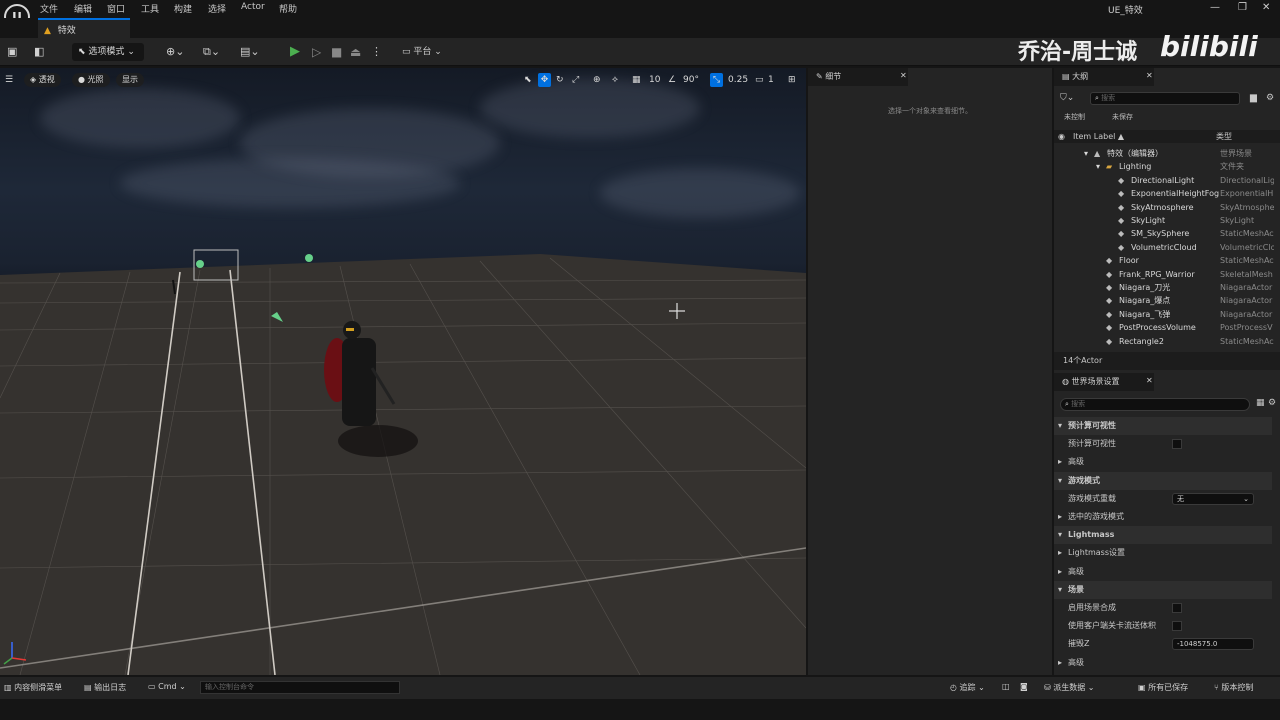 This screenshot has height=720, width=1280. I want to click on outliner-row: ◆ Niagara_爆点 NiagaraActor, so click(1167, 300).